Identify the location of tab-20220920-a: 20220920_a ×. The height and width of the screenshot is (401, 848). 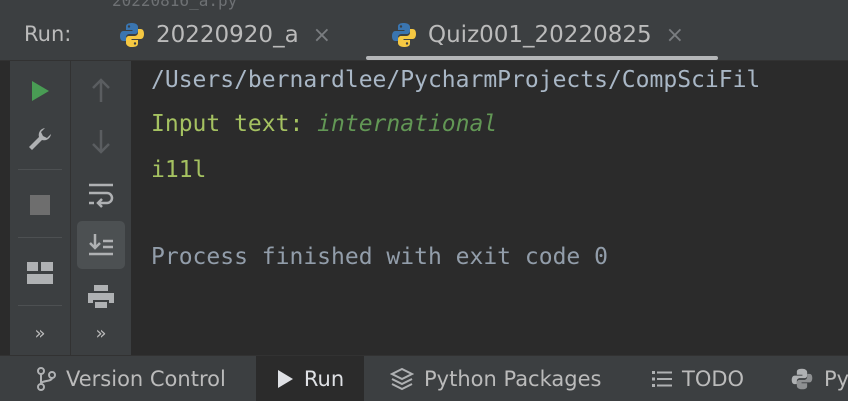
(224, 35).